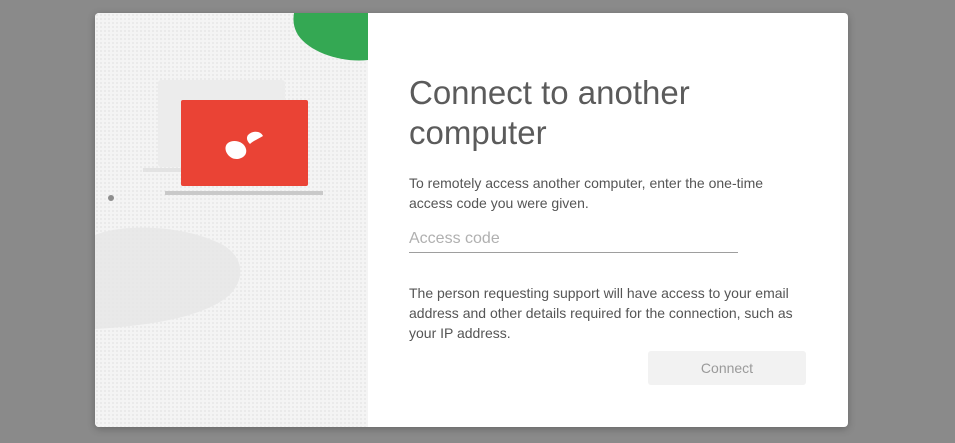 The width and height of the screenshot is (955, 443). I want to click on grey-blob, so click(168, 278).